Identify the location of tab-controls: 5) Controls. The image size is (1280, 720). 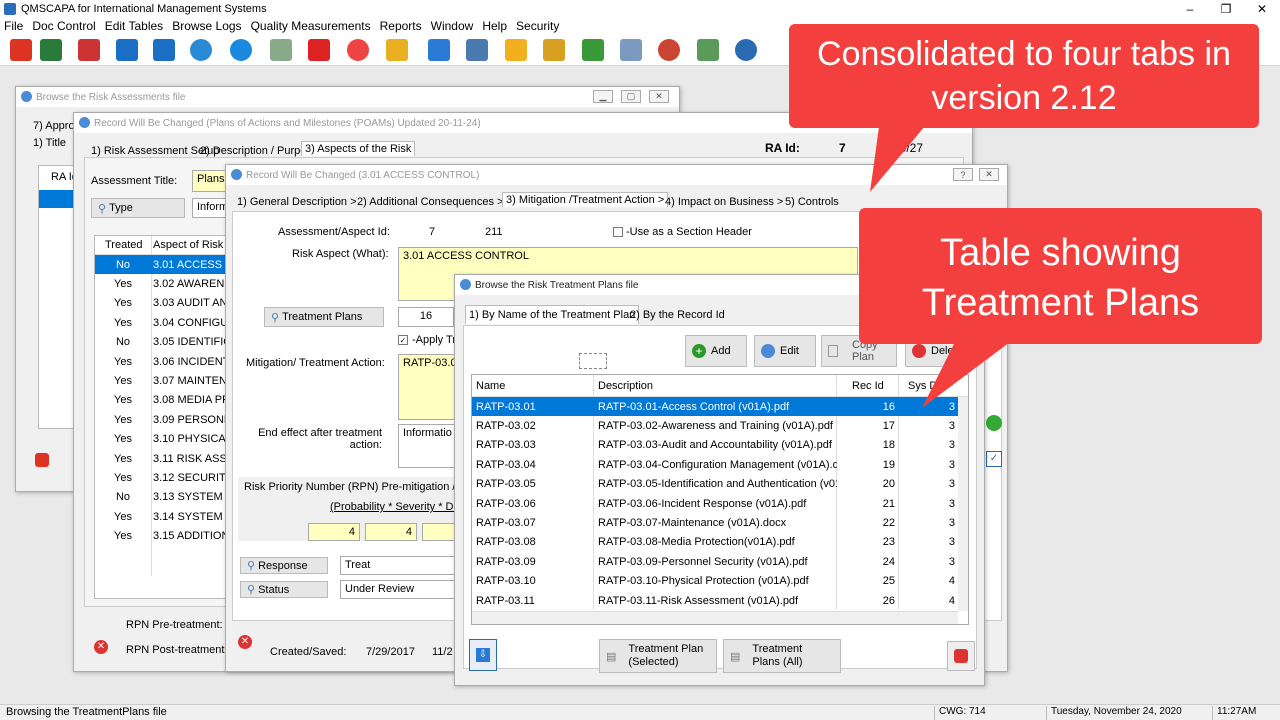
(812, 202).